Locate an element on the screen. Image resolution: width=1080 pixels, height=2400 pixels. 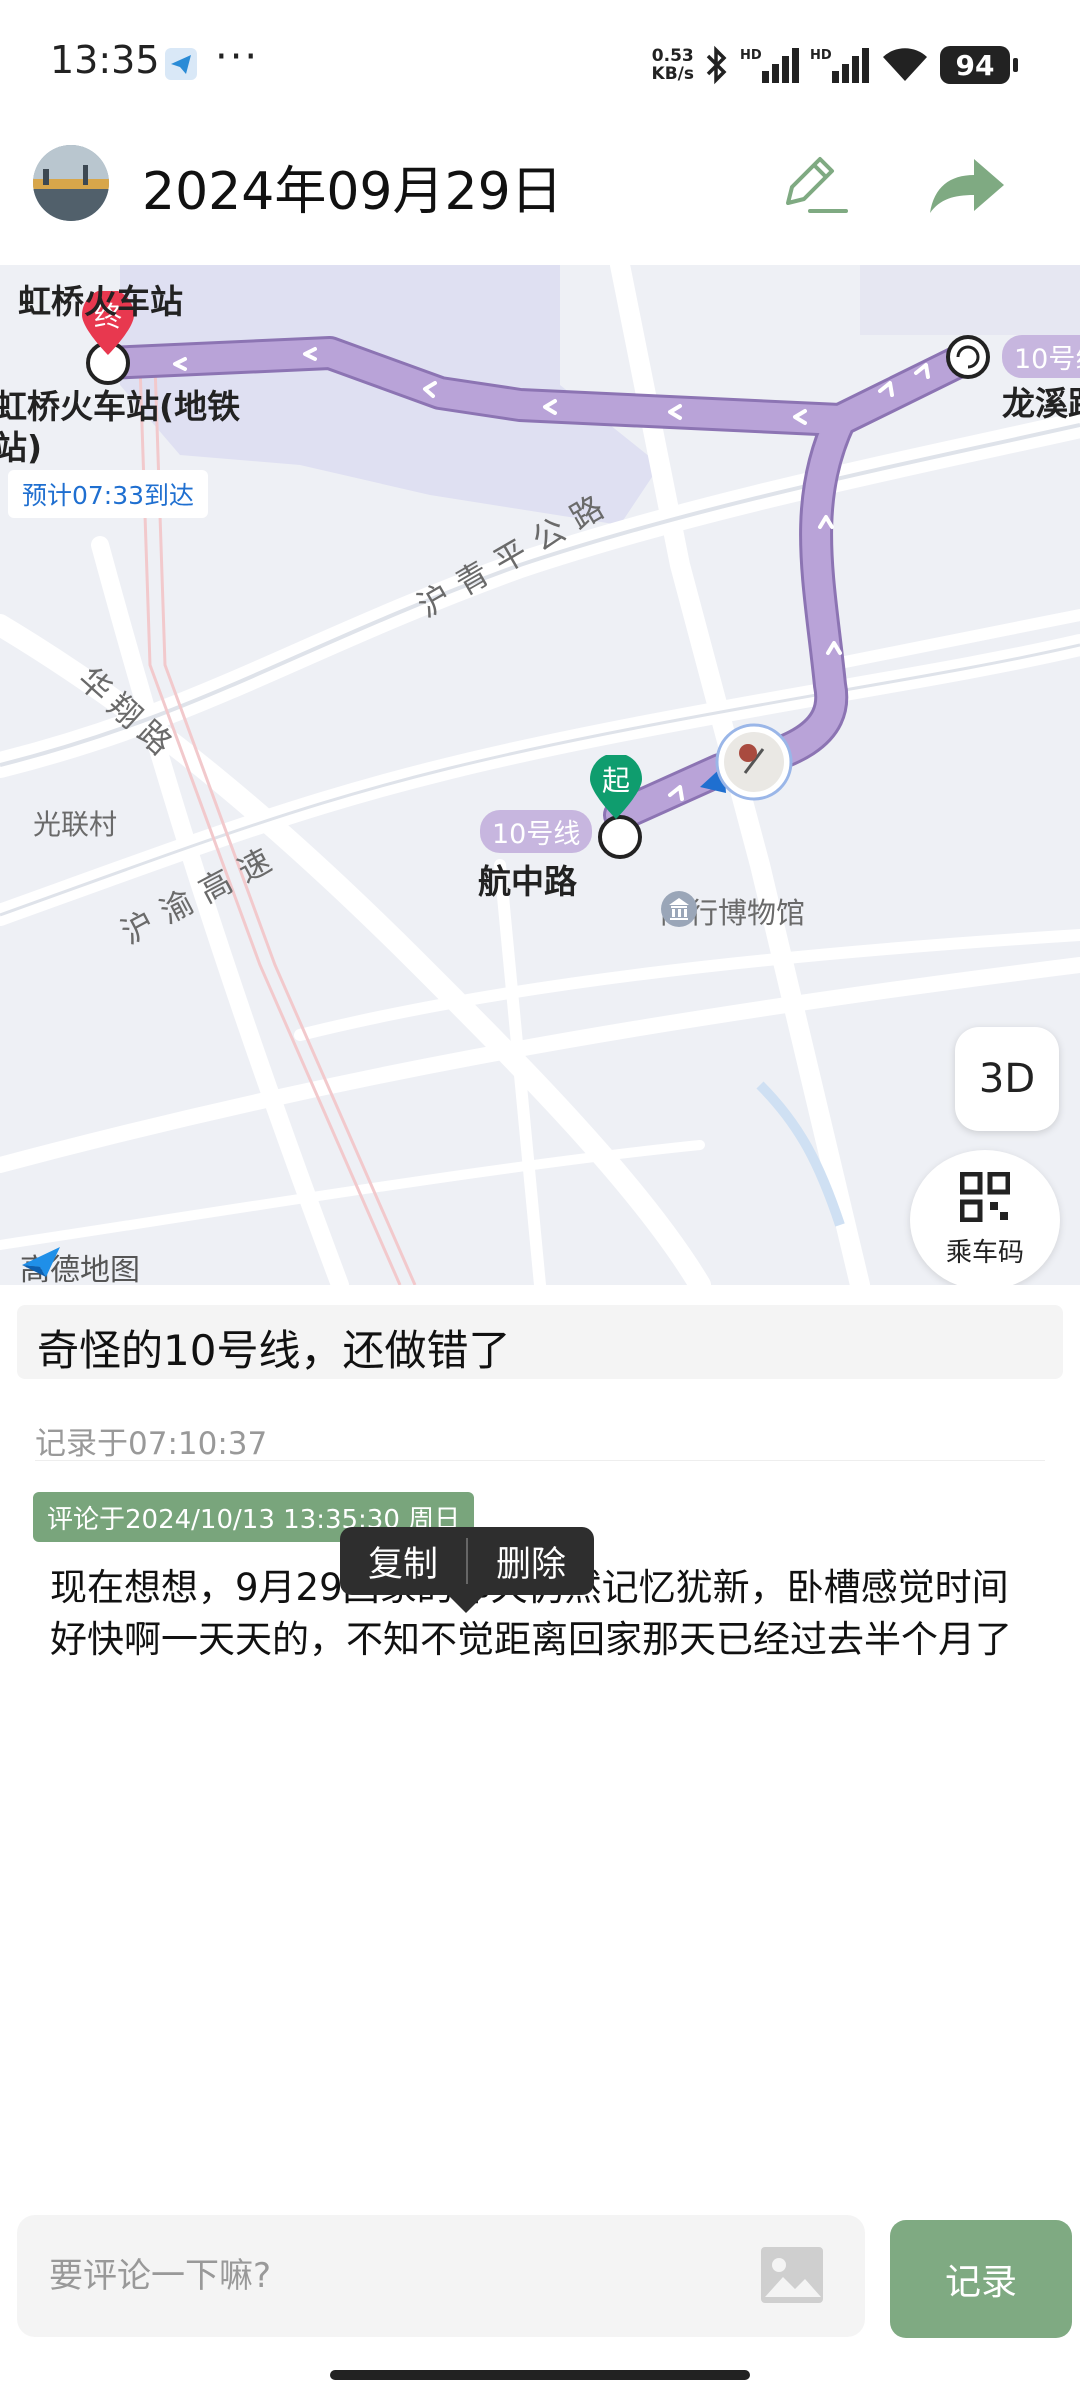
museum-icon is located at coordinates (679, 909).